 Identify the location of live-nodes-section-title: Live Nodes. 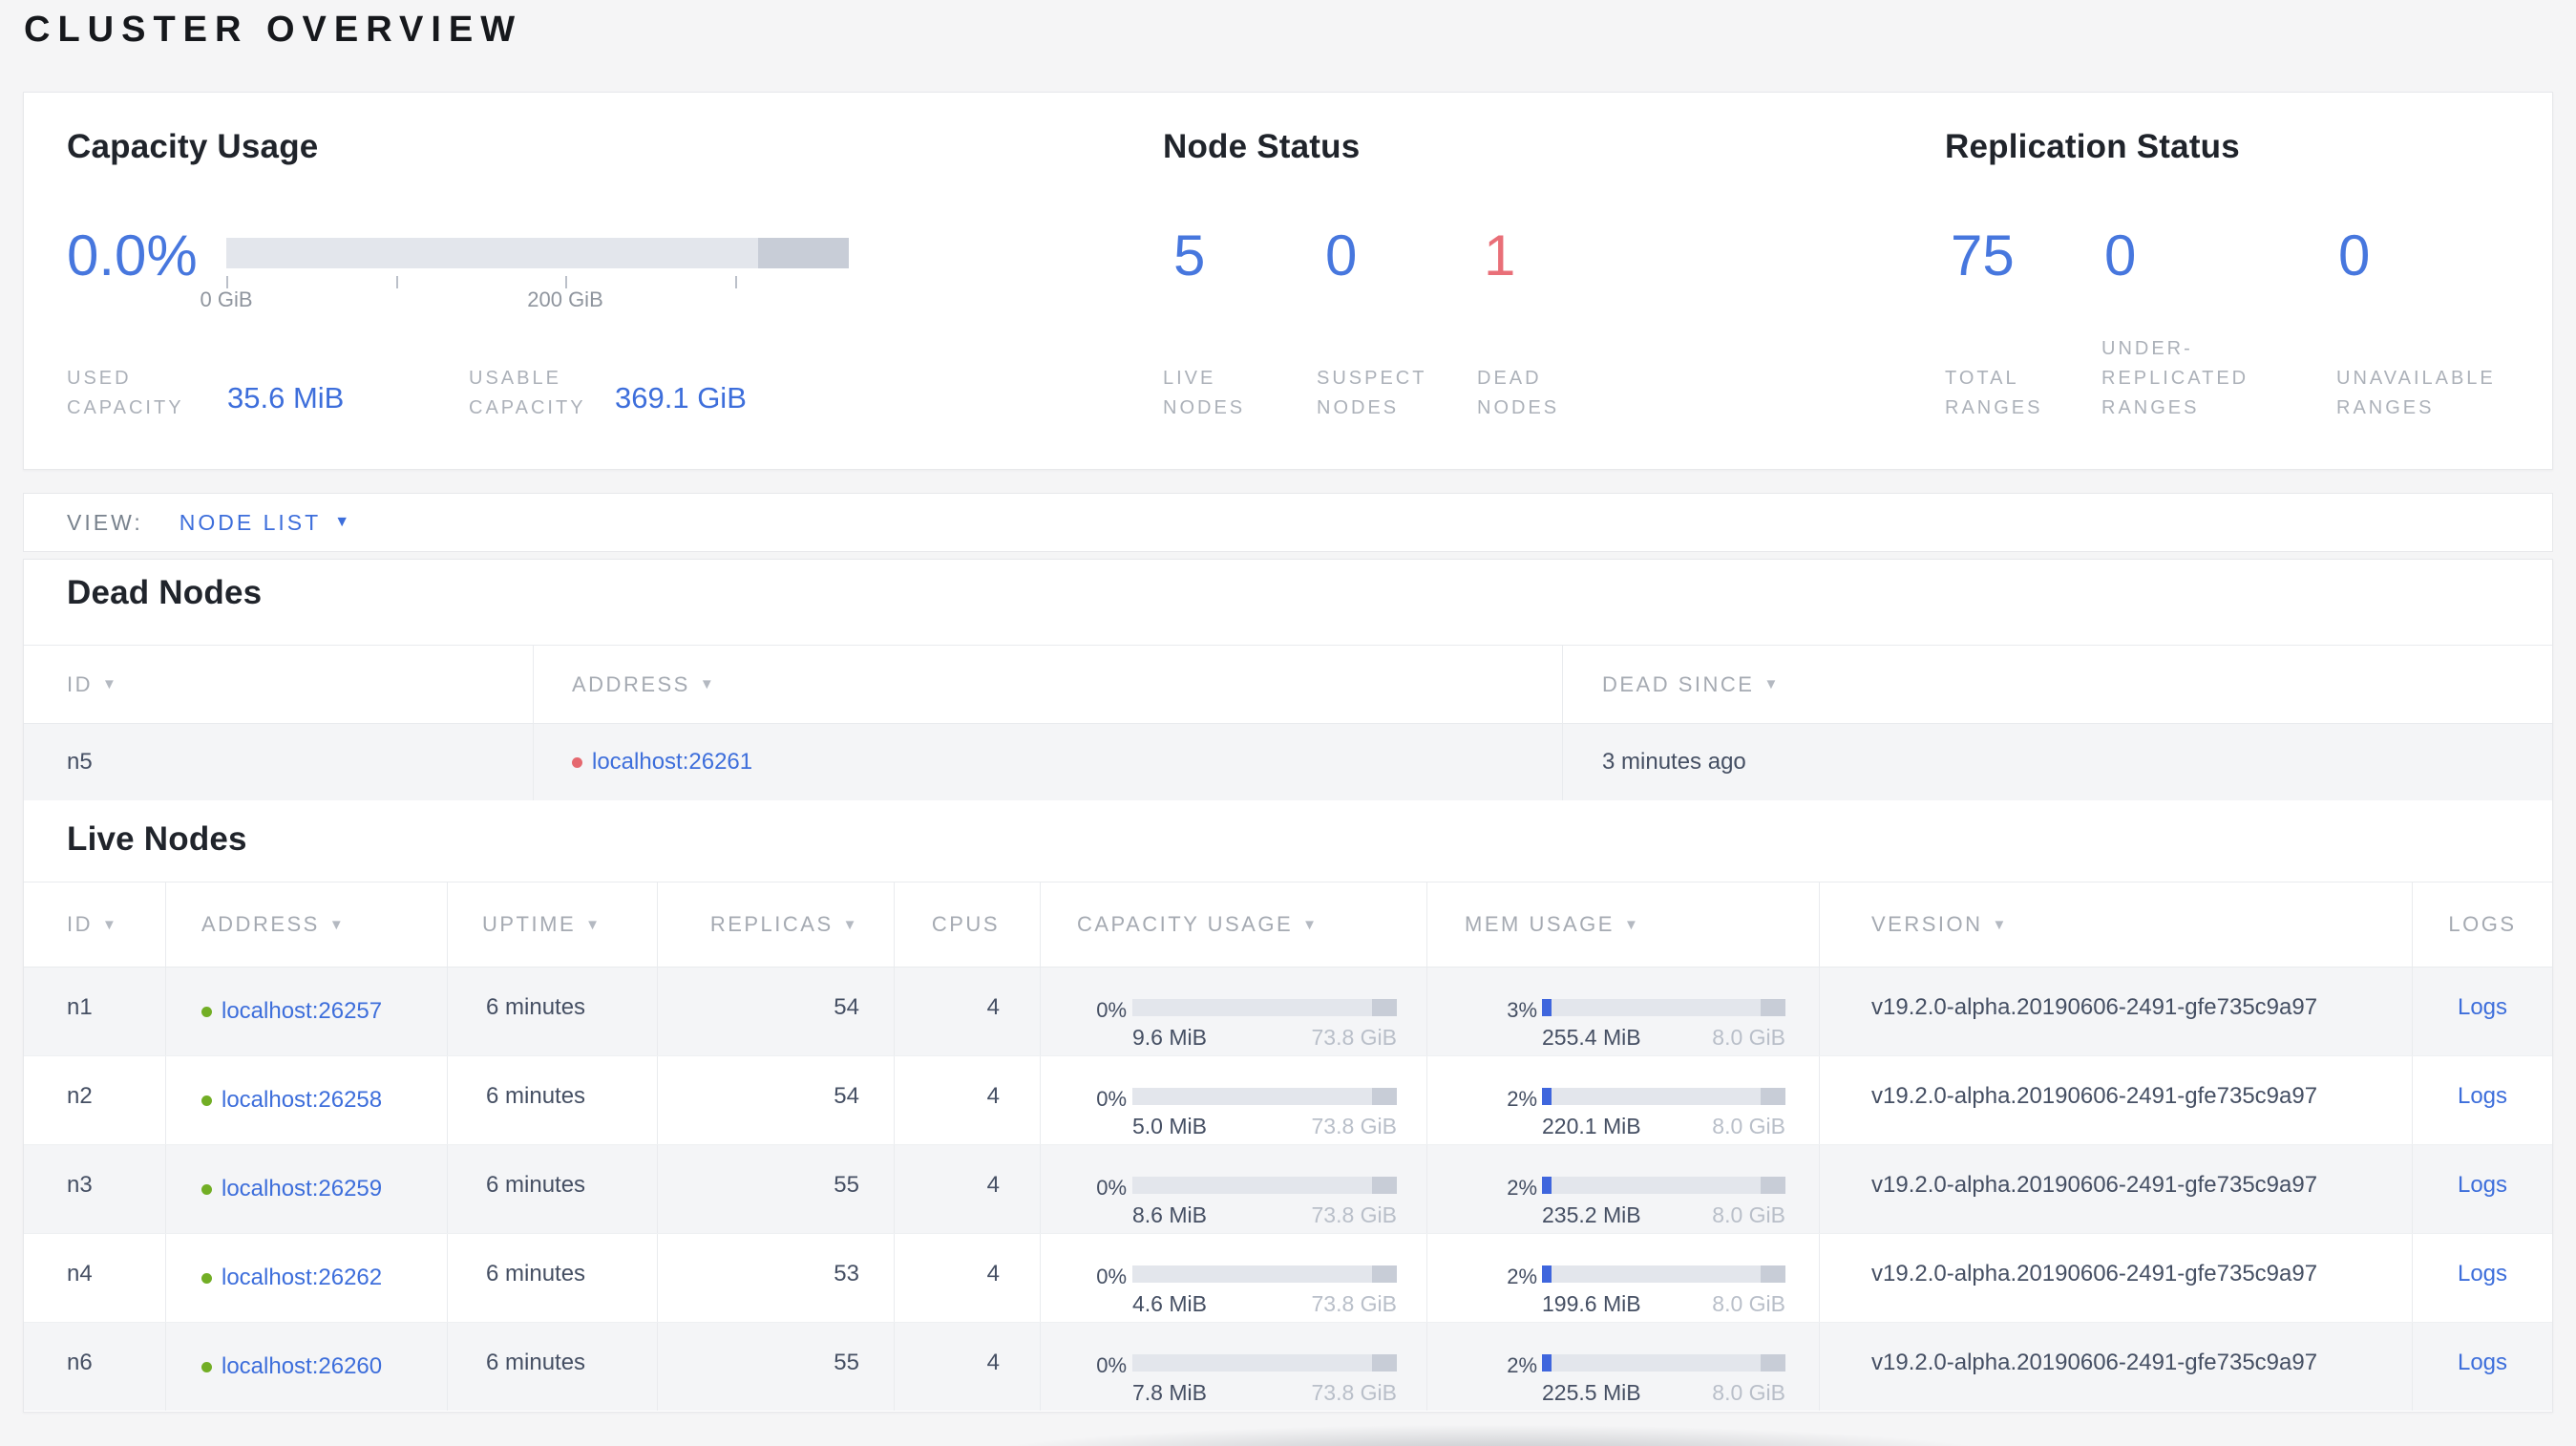
(157, 839).